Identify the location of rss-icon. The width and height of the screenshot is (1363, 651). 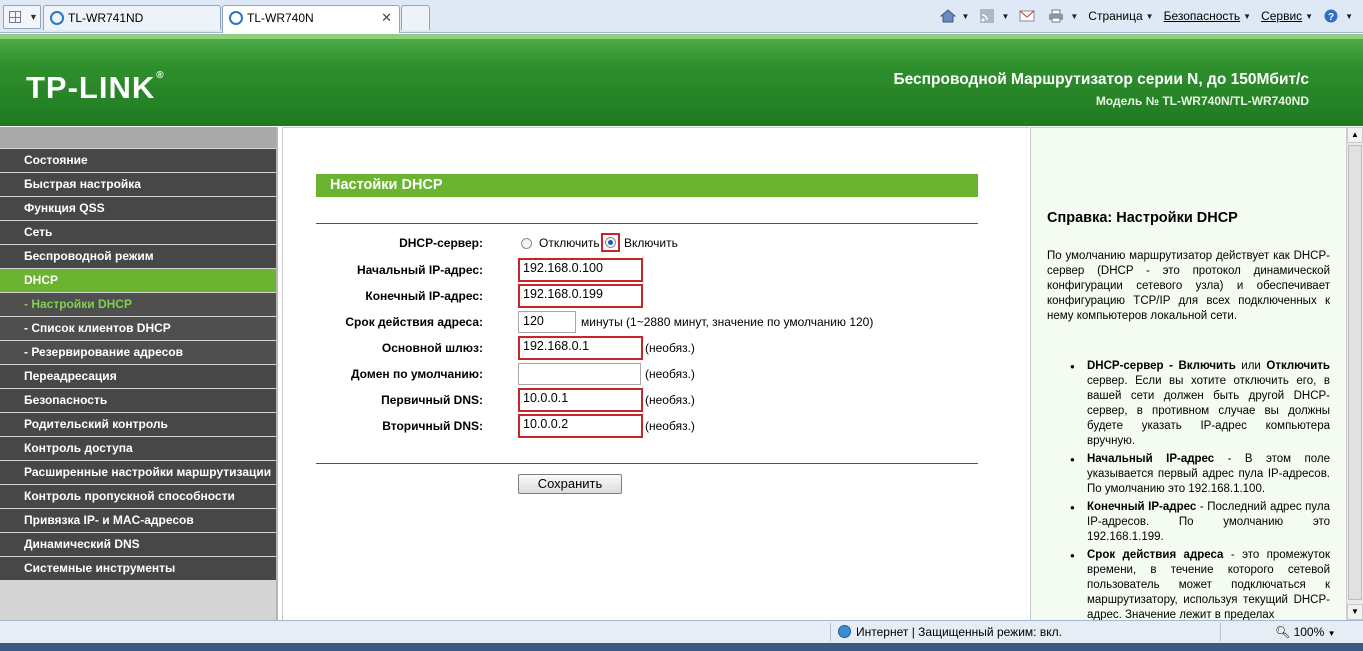
(987, 16).